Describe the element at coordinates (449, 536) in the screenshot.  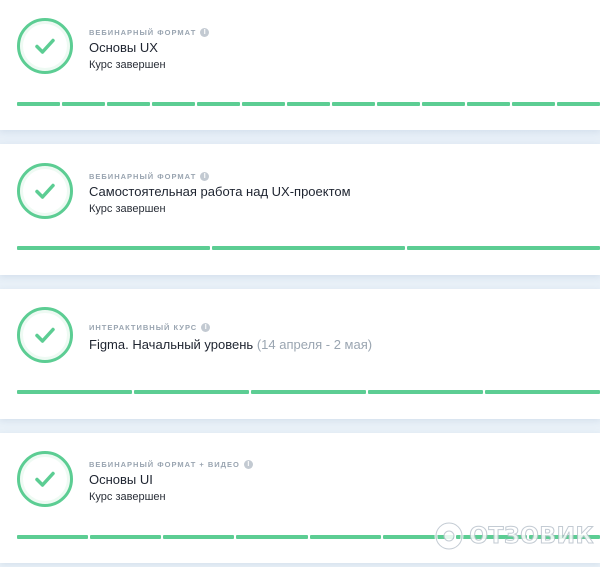
I see `watermark-icon` at that location.